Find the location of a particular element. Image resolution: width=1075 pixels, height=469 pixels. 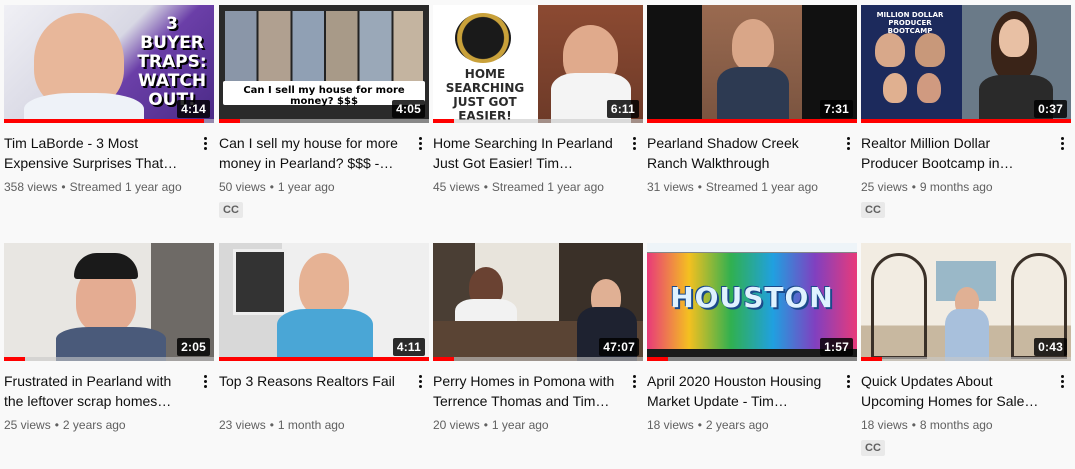

video-stats: 18 views • 2 years ago is located at coordinates (752, 425).